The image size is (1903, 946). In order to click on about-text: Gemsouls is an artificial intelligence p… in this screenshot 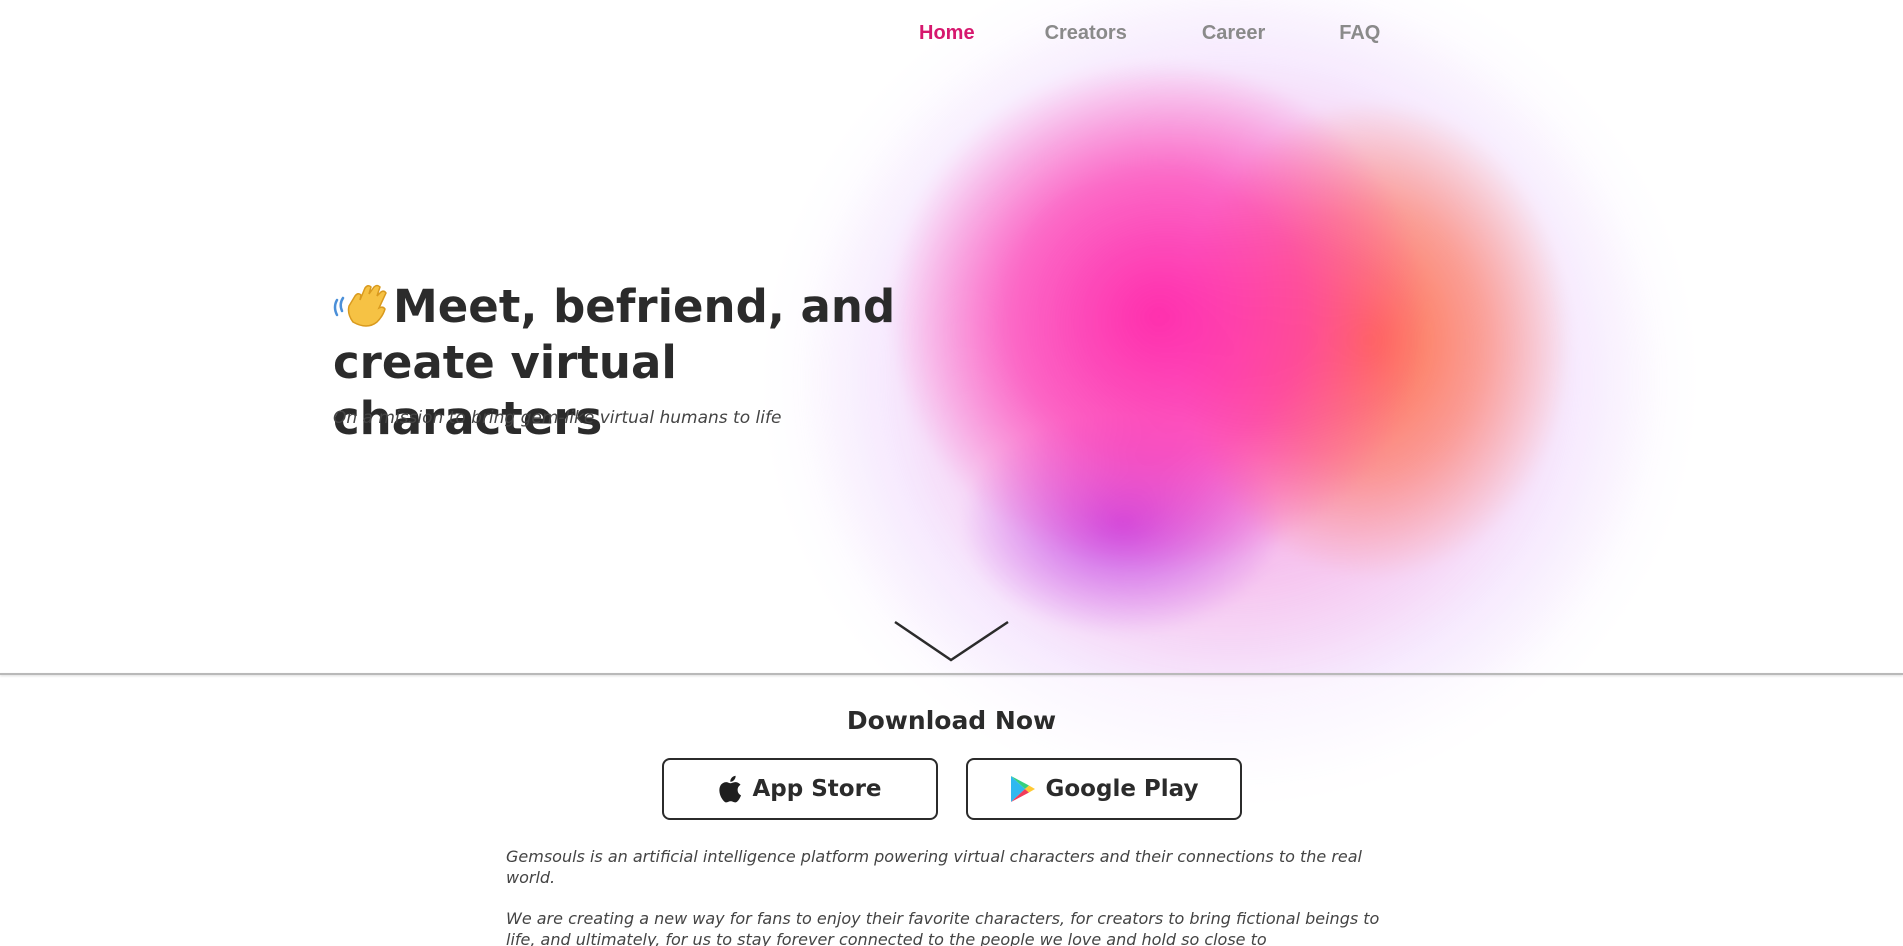, I will do `click(951, 896)`.